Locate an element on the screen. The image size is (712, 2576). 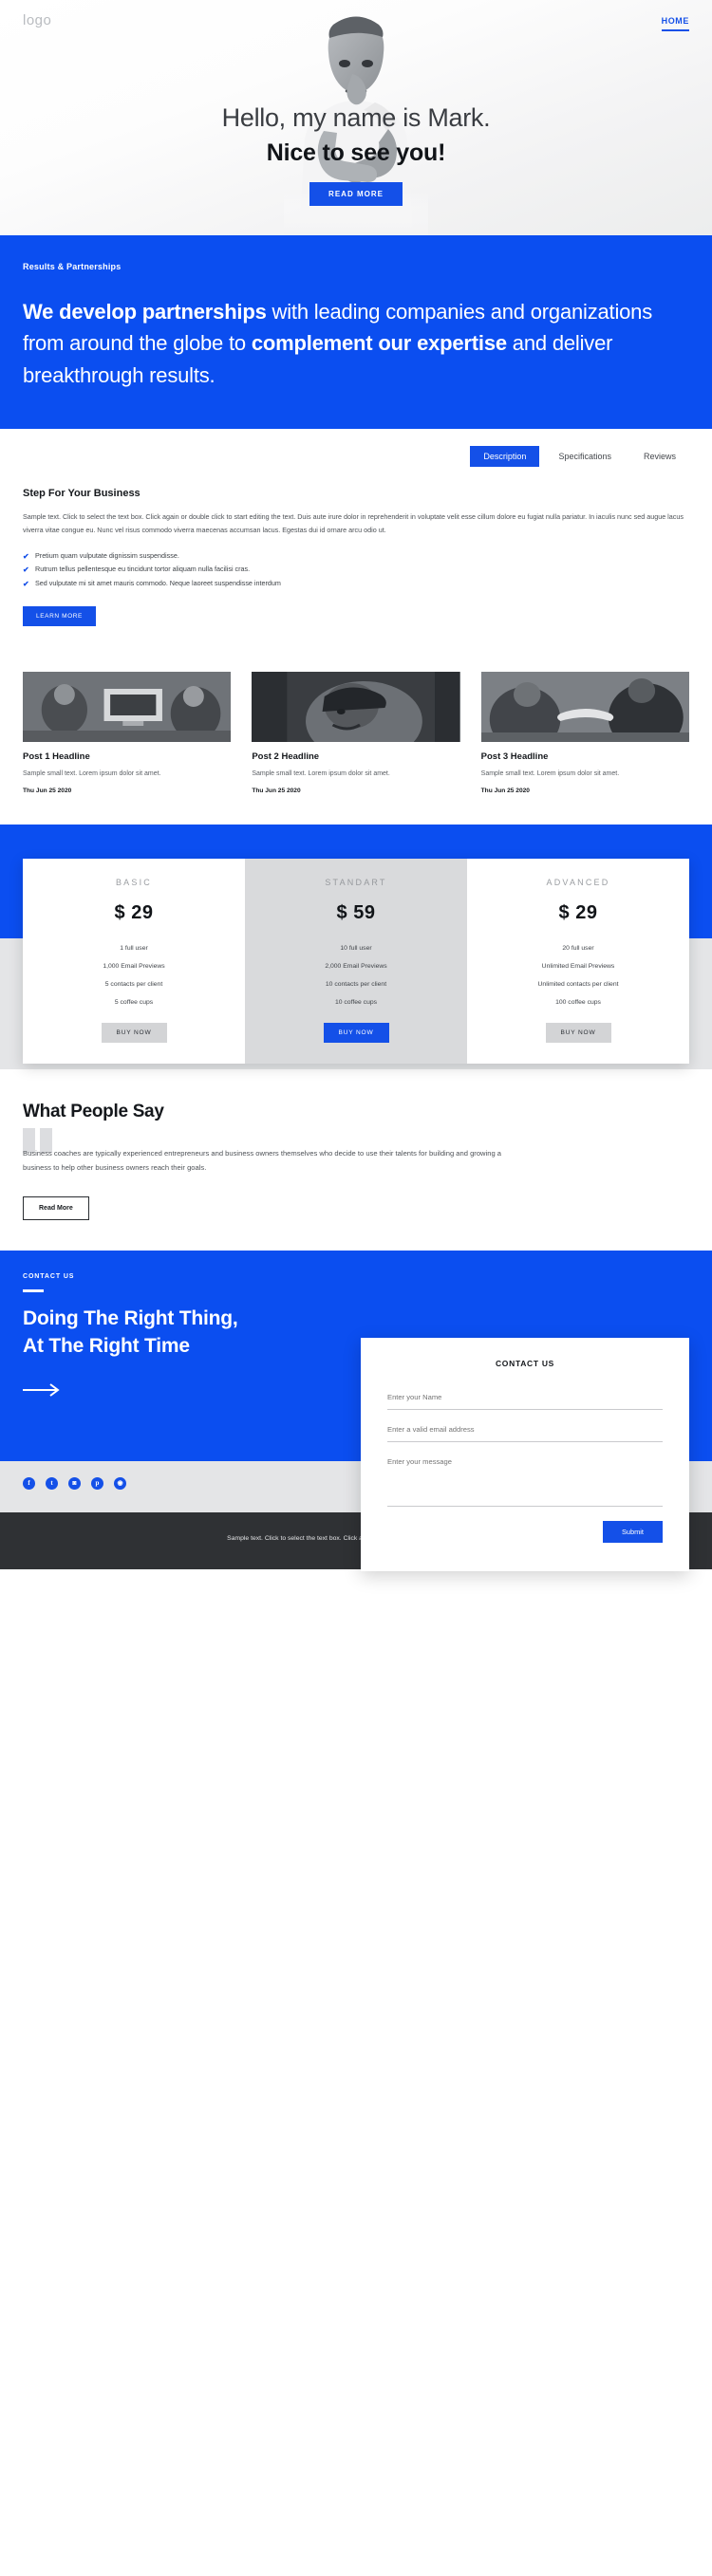
plan-name: STANDART is located at coordinates (356, 883).